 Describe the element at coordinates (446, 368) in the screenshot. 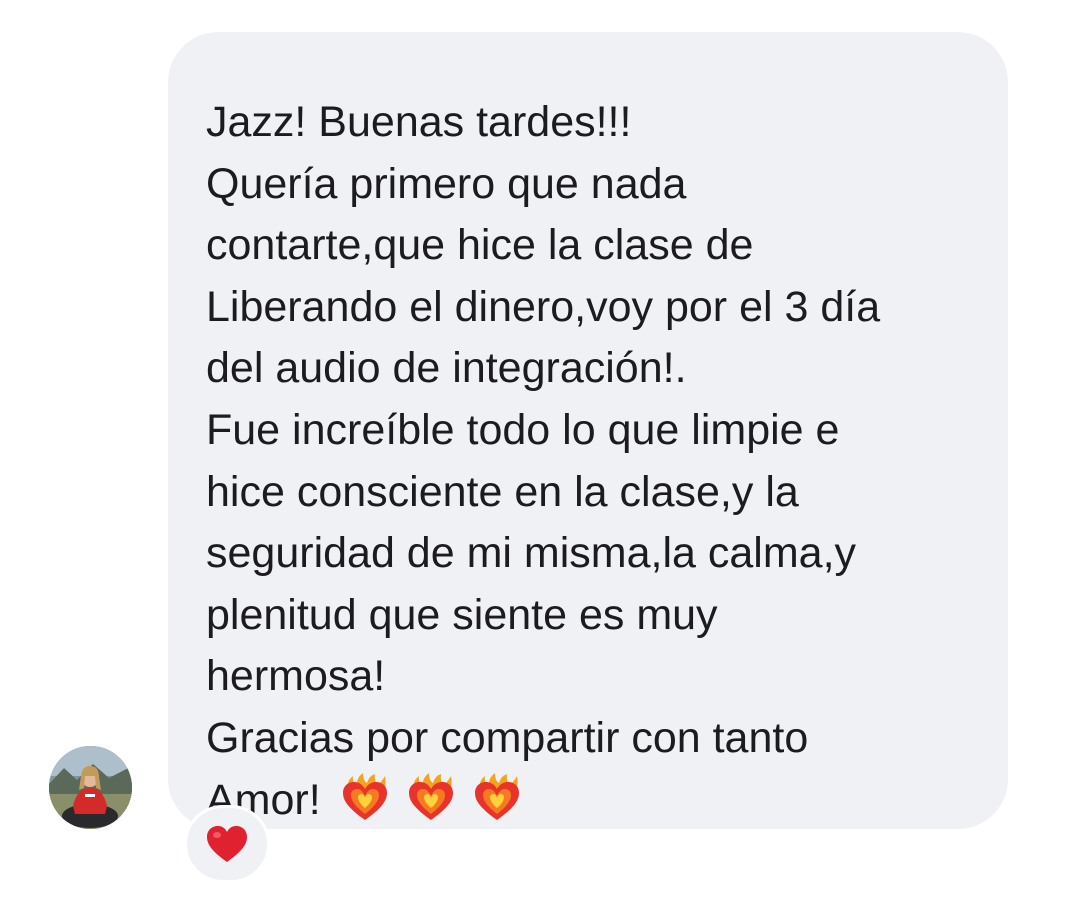

I see `message-line: del audio de integración!.` at that location.